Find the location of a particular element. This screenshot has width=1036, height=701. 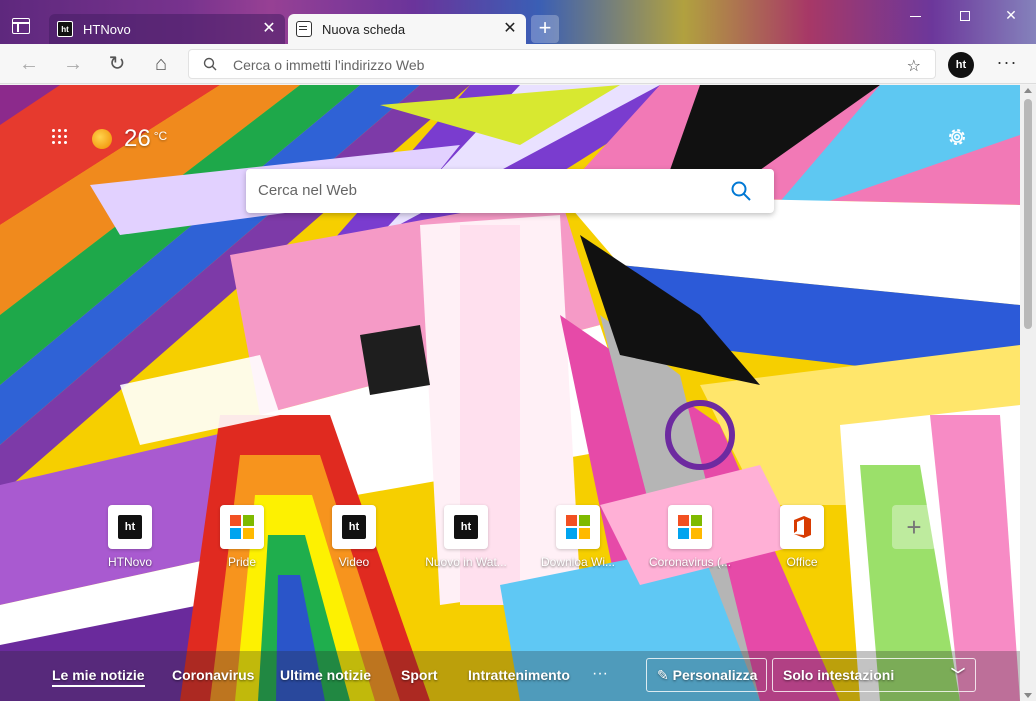

tab-new-tab: Nuova scheda ✕ is located at coordinates (407, 29).